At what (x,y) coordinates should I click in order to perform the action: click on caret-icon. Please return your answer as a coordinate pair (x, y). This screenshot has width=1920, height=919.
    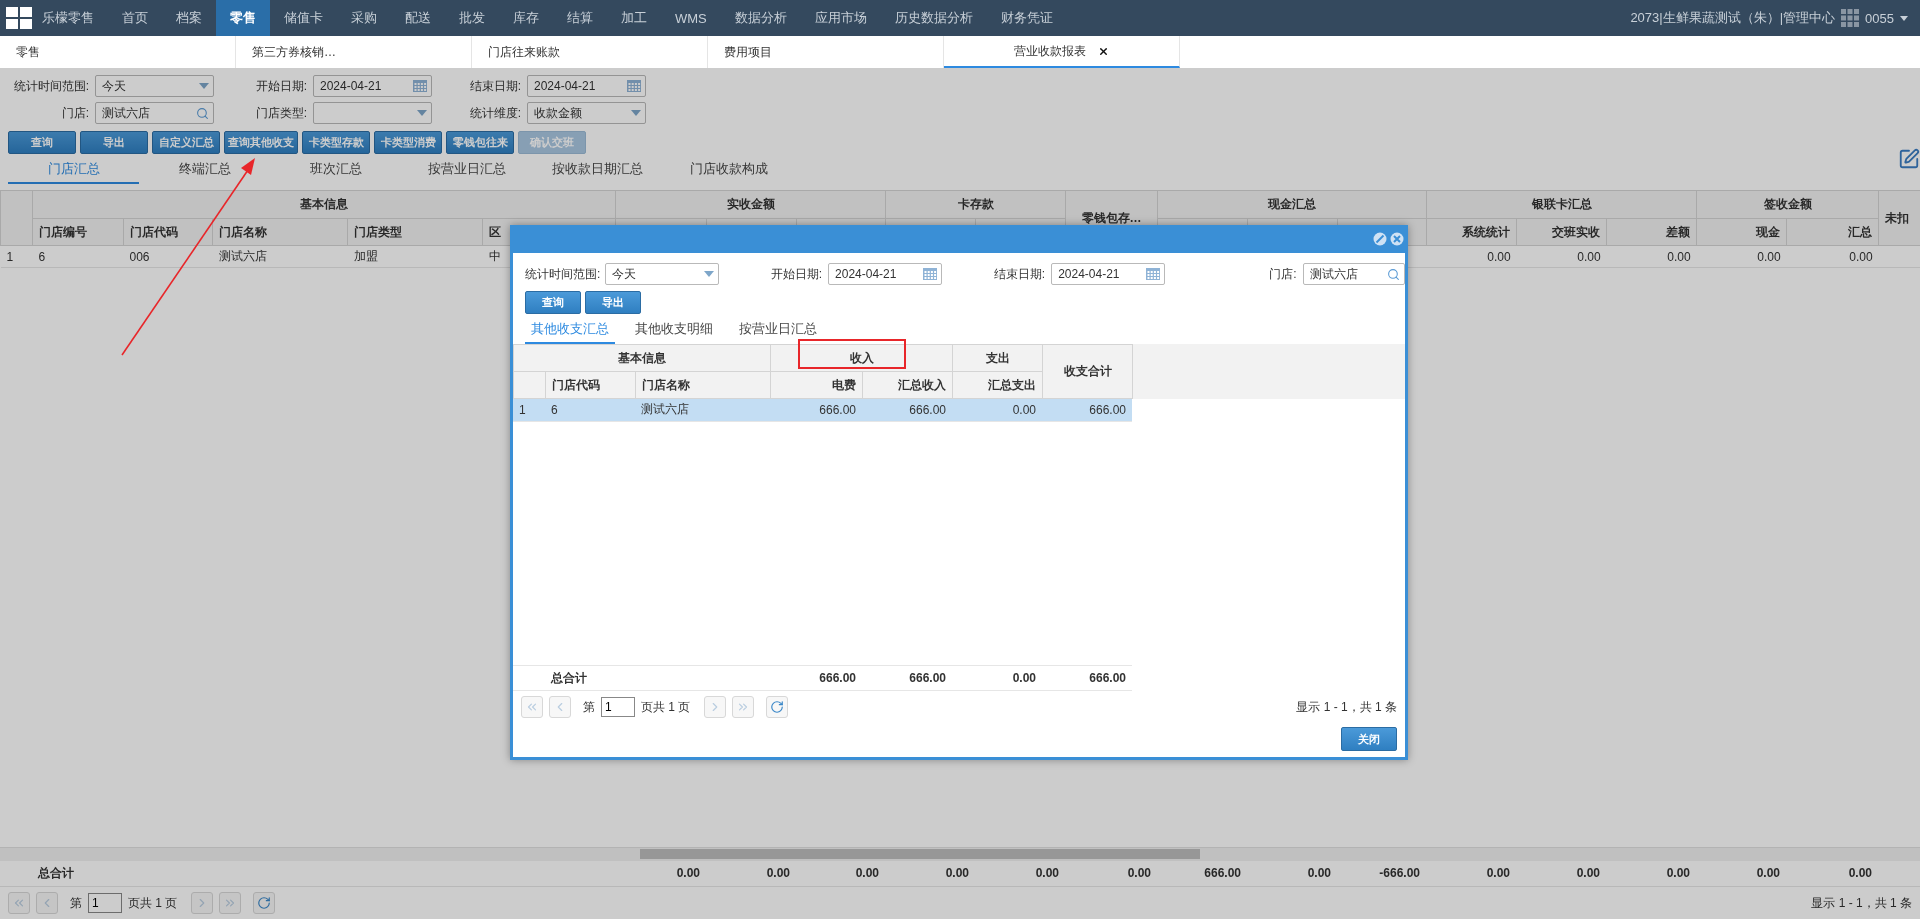
    Looking at the image, I should click on (1904, 18).